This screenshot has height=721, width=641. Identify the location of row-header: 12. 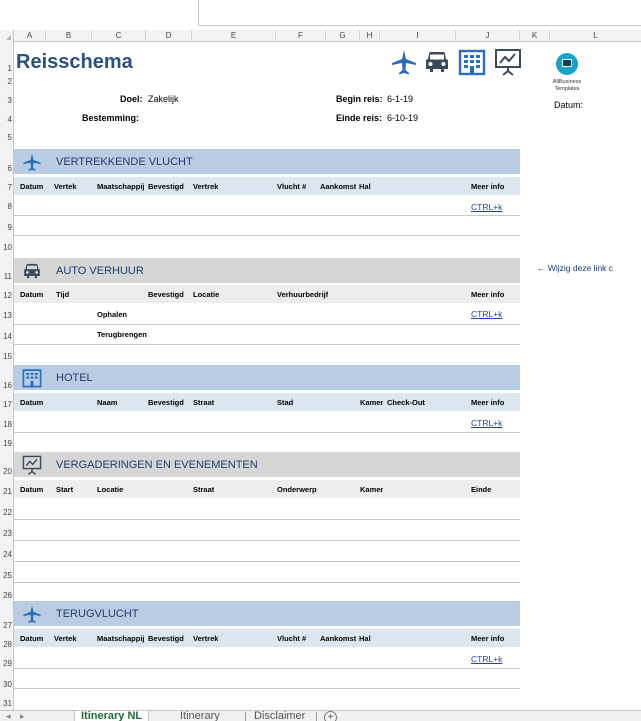
(7, 295).